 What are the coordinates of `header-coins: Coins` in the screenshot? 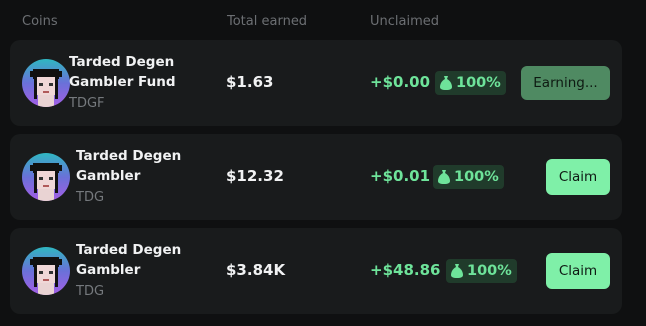 It's located at (40, 21).